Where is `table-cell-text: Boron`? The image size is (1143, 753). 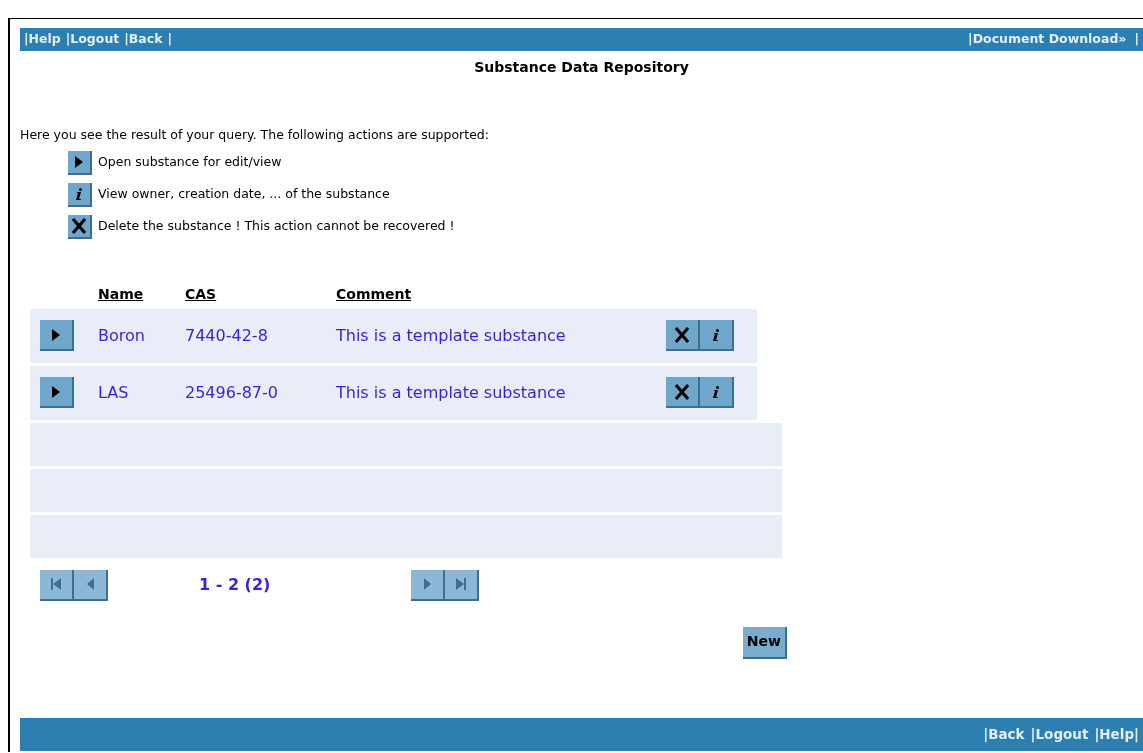
table-cell-text: Boron is located at coordinates (122, 335).